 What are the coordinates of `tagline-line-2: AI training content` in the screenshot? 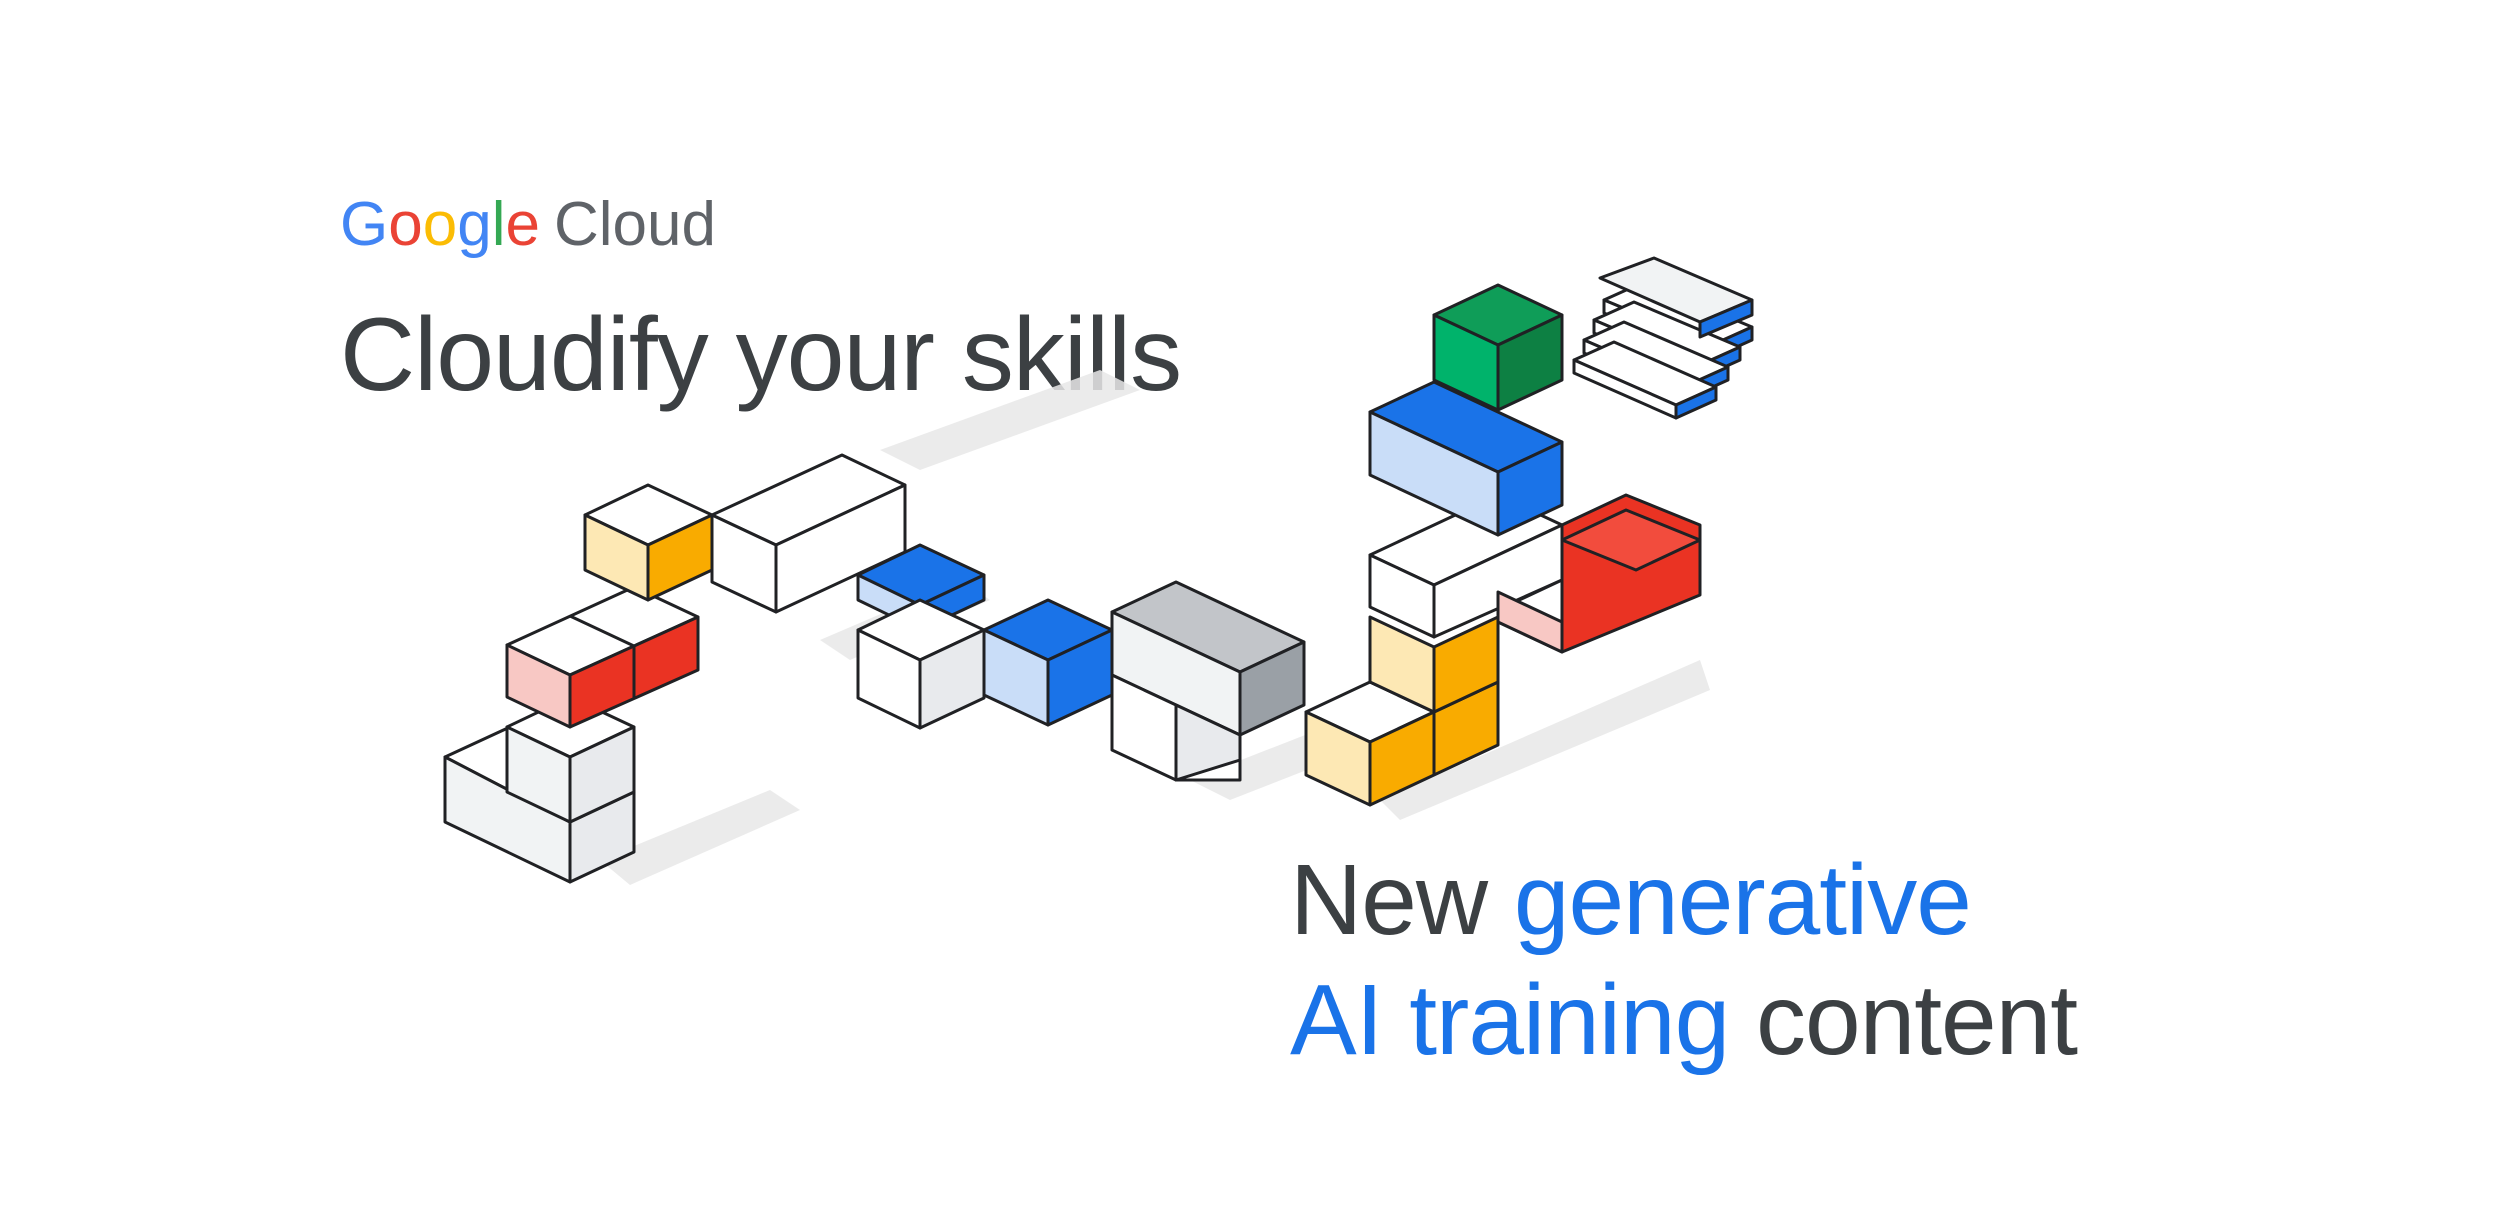 It's located at (1684, 1020).